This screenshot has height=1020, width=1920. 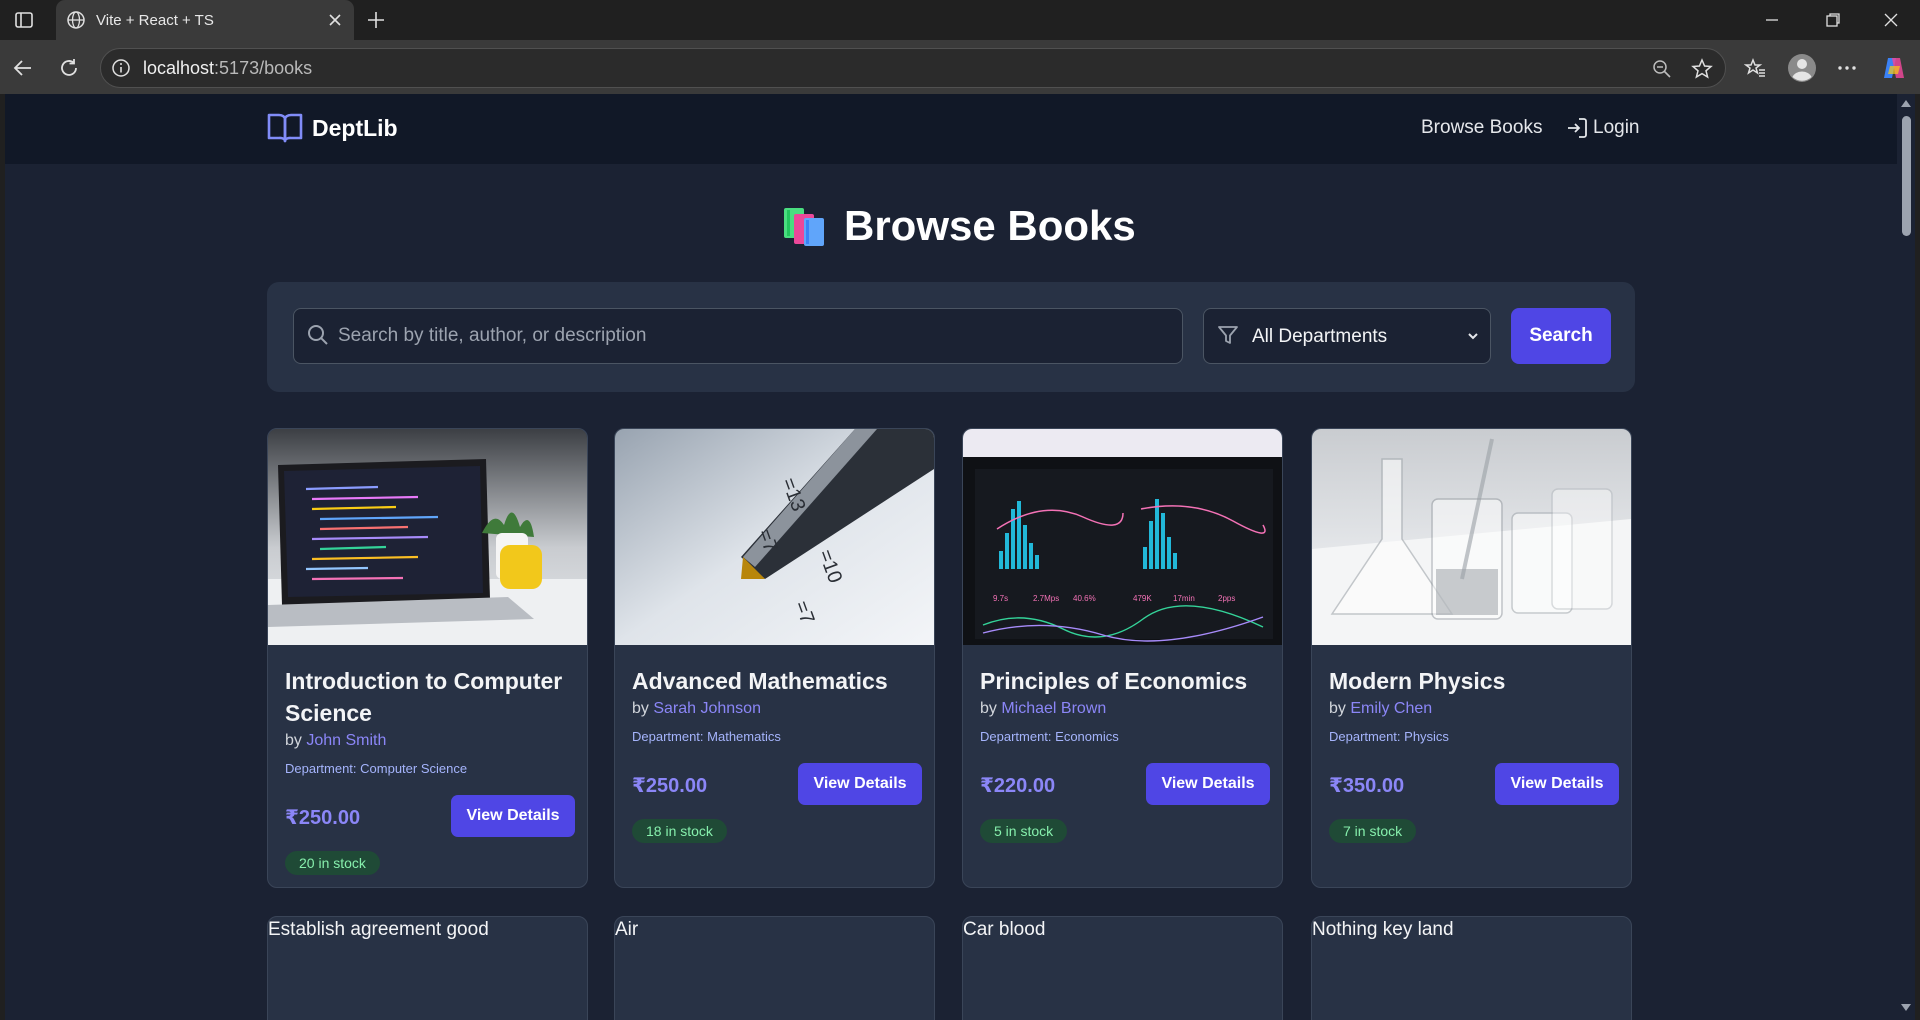 What do you see at coordinates (804, 227) in the screenshot?
I see `books-emoji-icon` at bounding box center [804, 227].